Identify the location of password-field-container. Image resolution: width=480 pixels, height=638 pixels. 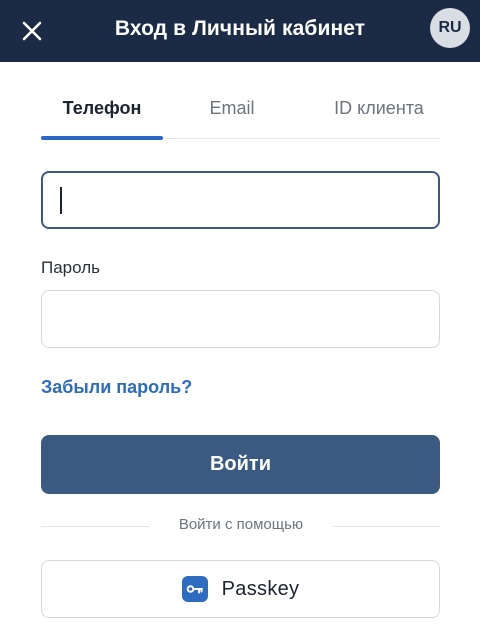
(240, 319).